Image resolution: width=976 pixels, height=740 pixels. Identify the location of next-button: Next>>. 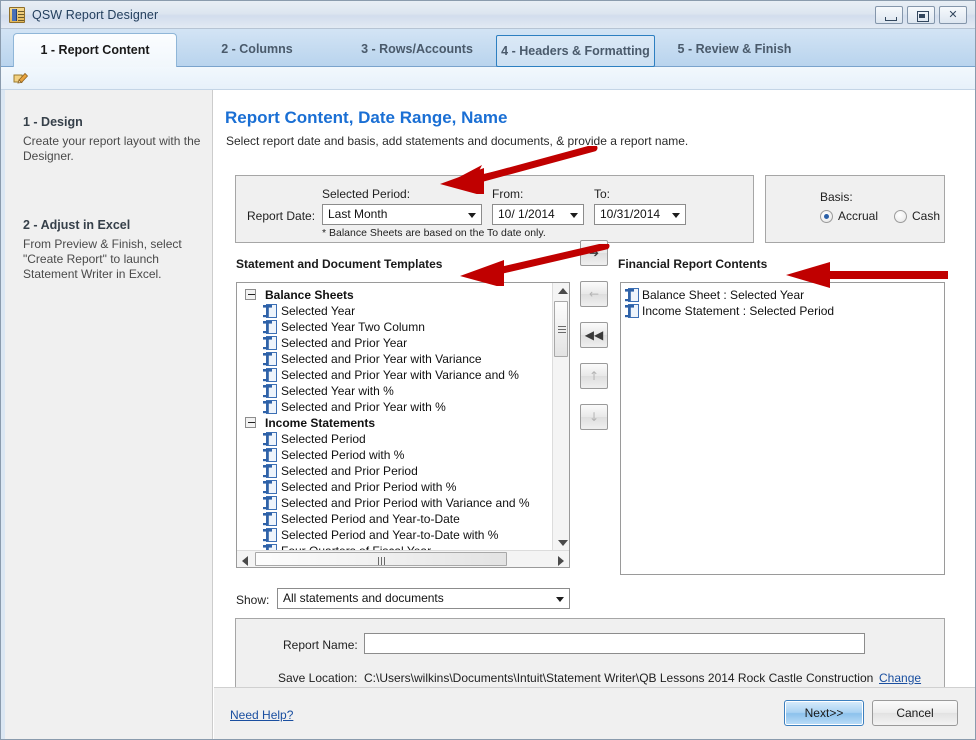
(824, 713).